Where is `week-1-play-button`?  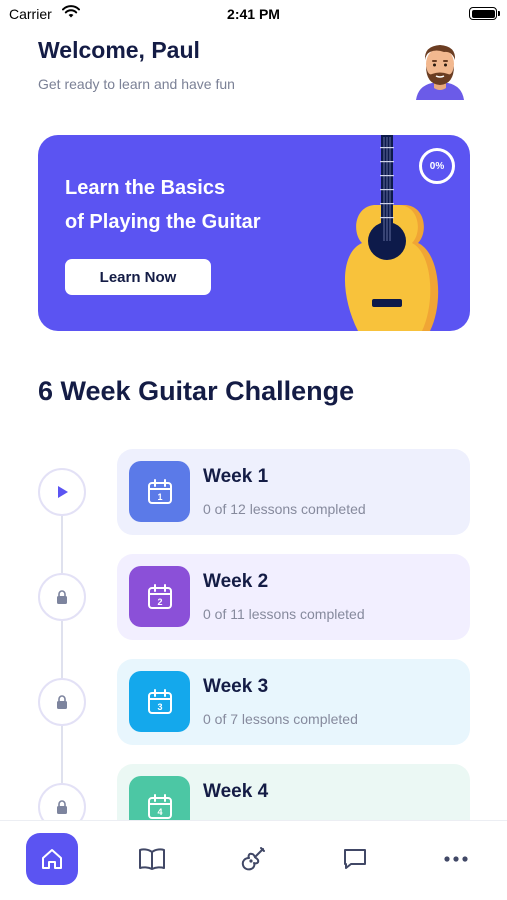 week-1-play-button is located at coordinates (62, 492).